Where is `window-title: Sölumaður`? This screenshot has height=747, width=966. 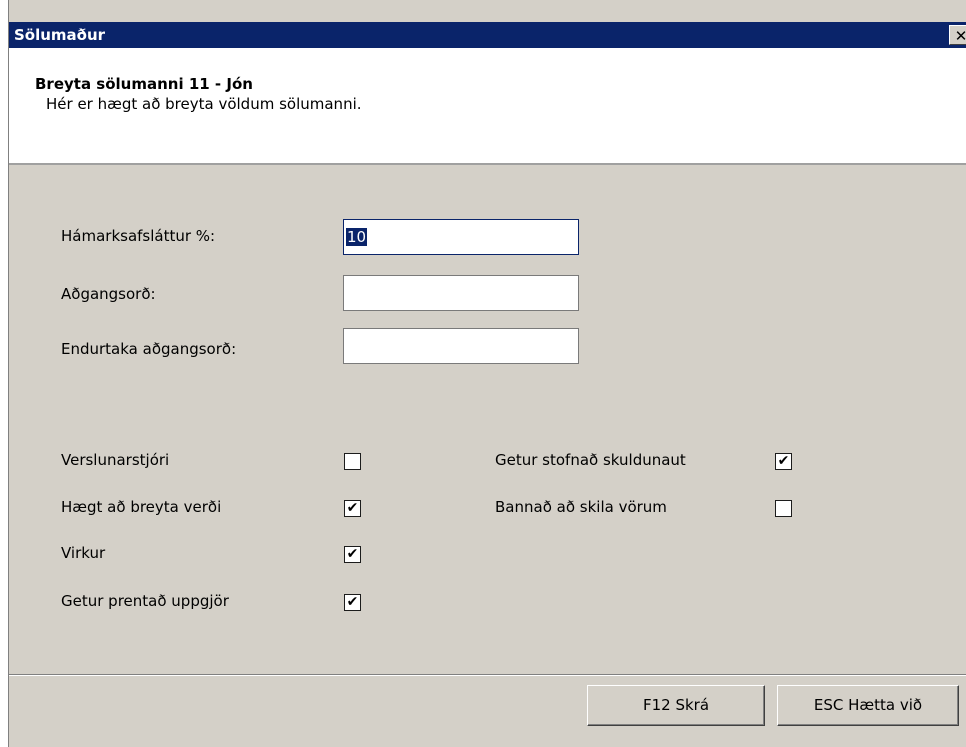 window-title: Sölumaður is located at coordinates (60, 35).